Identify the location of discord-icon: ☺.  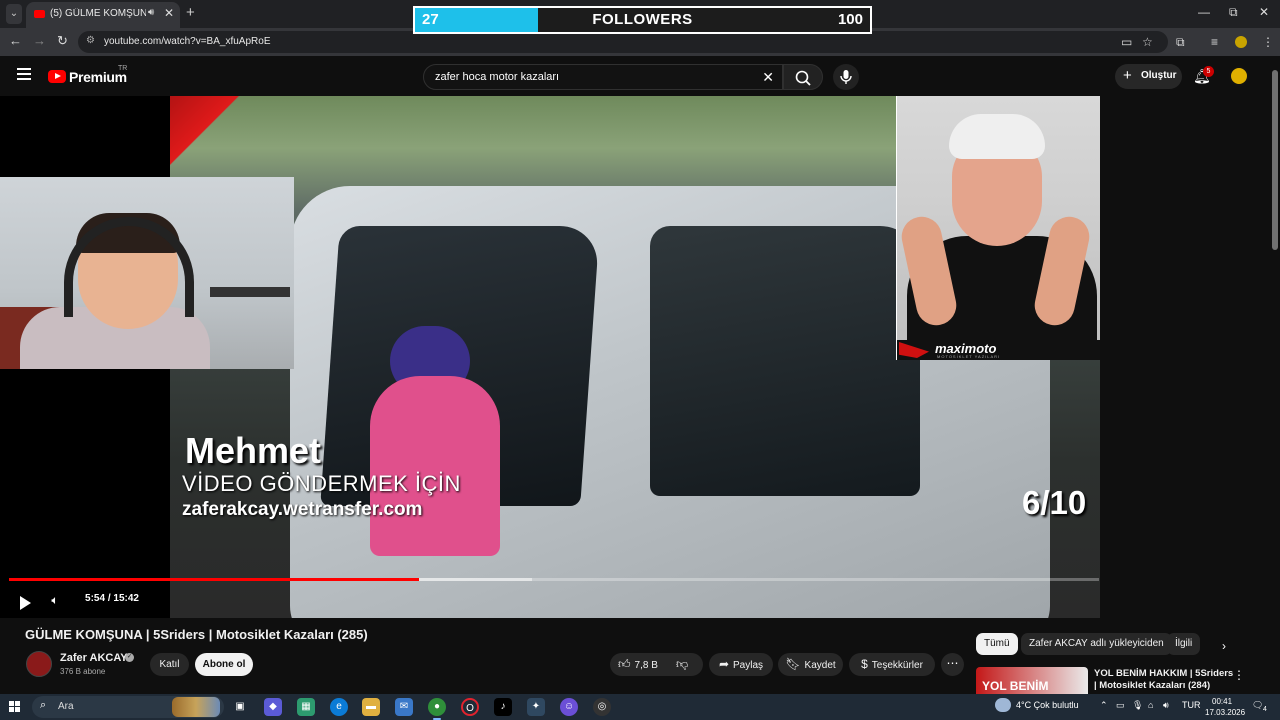
(569, 707).